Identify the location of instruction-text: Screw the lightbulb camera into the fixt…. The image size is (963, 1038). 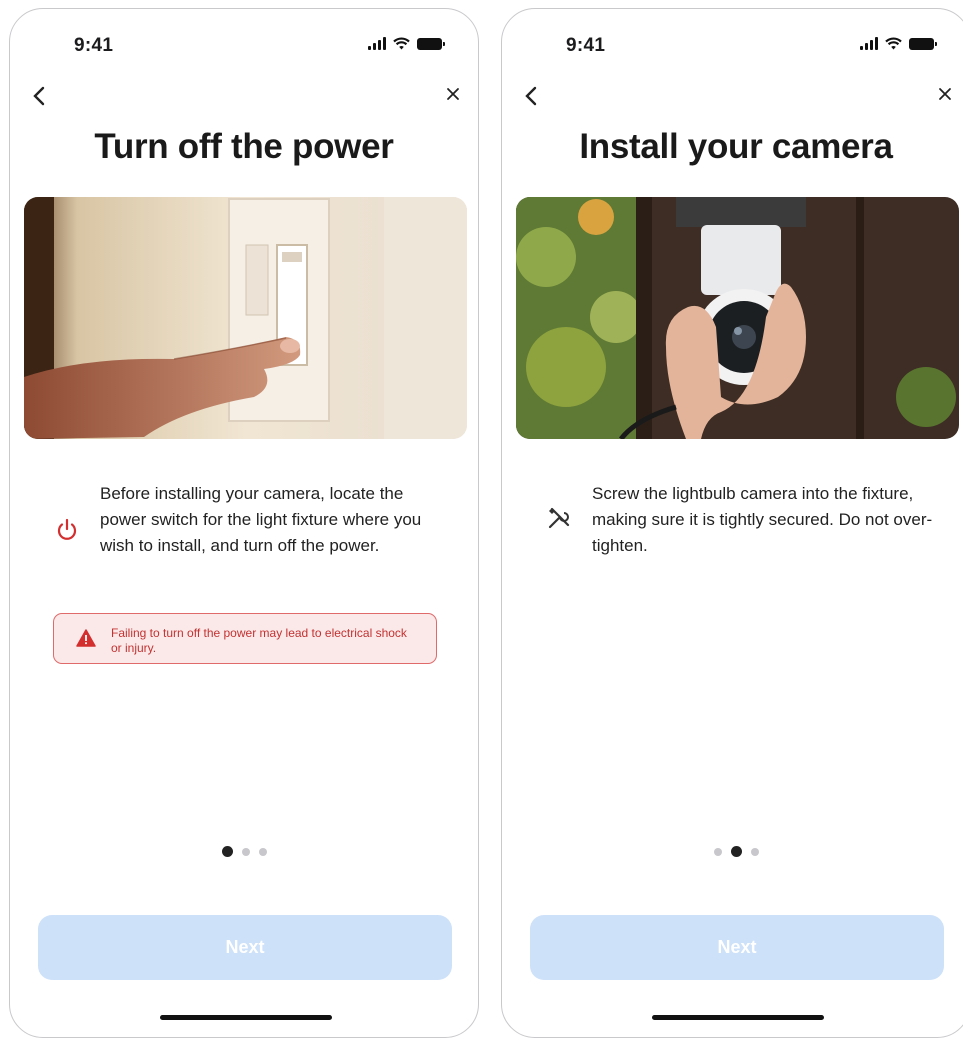
(762, 519).